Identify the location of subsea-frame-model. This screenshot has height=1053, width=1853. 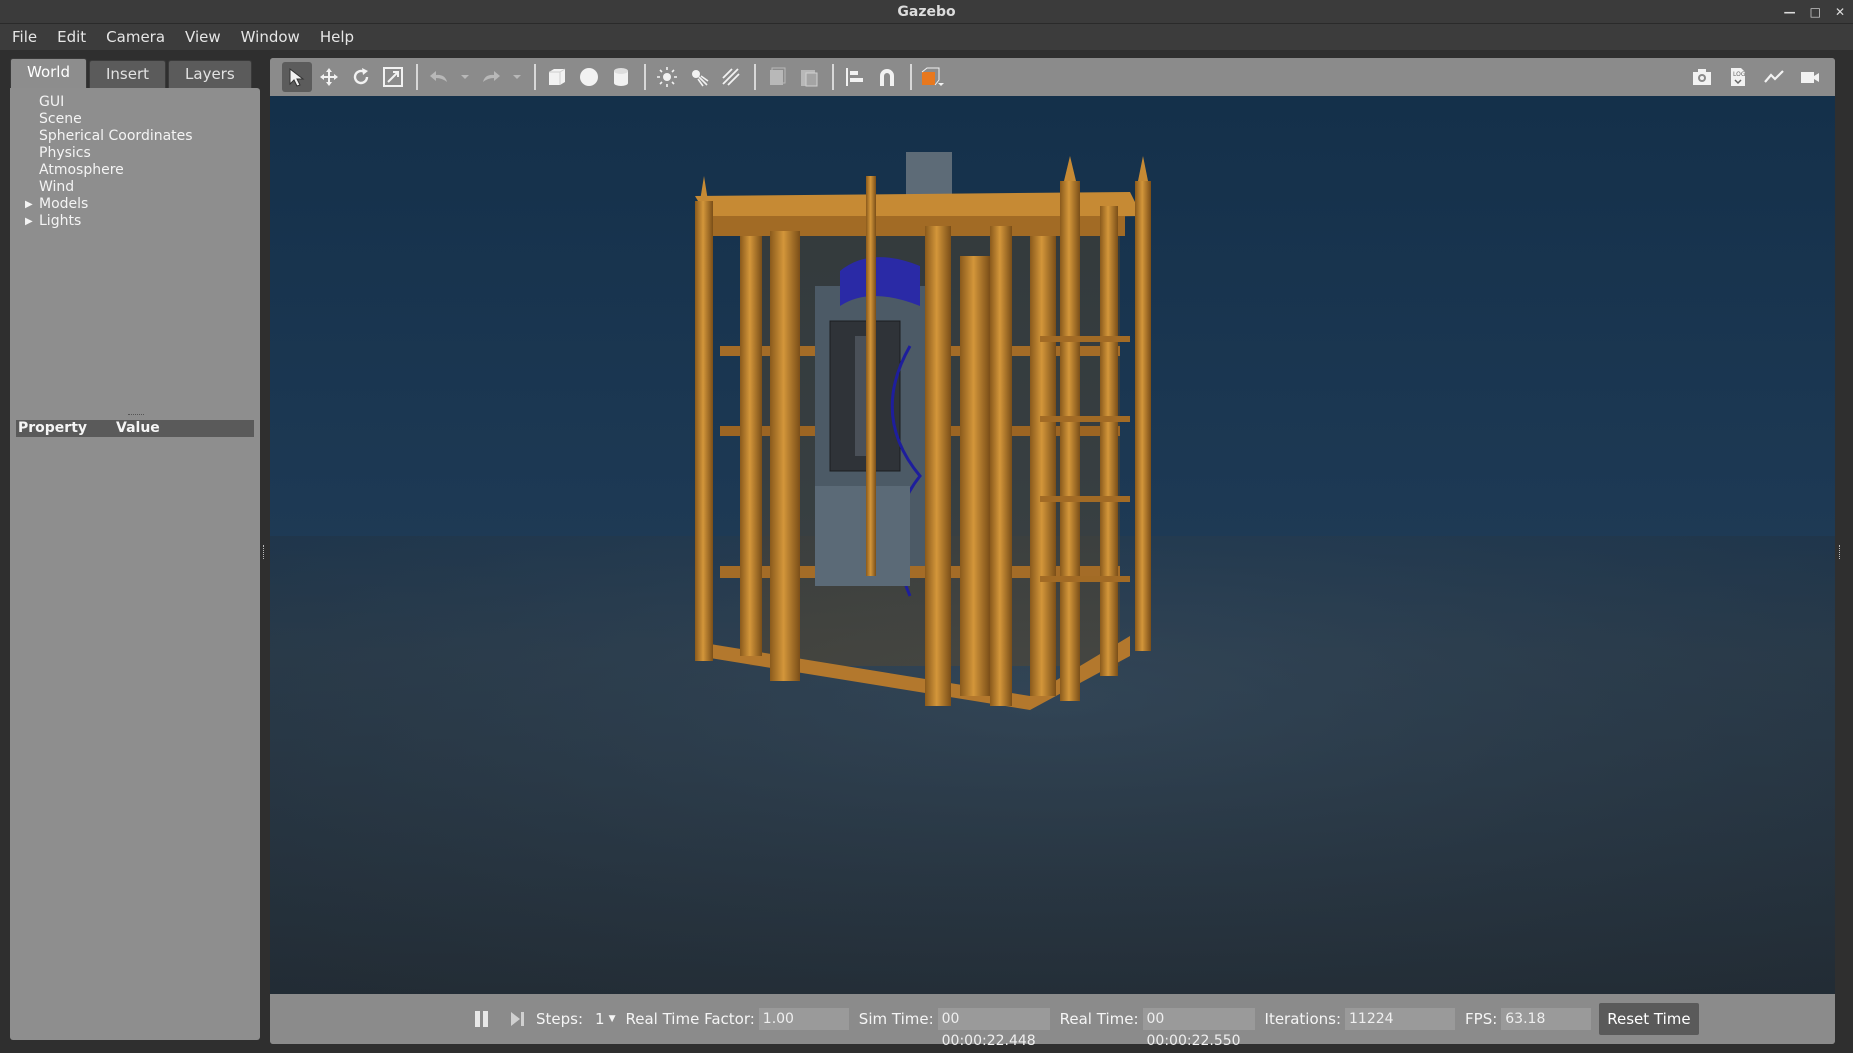
(923, 431).